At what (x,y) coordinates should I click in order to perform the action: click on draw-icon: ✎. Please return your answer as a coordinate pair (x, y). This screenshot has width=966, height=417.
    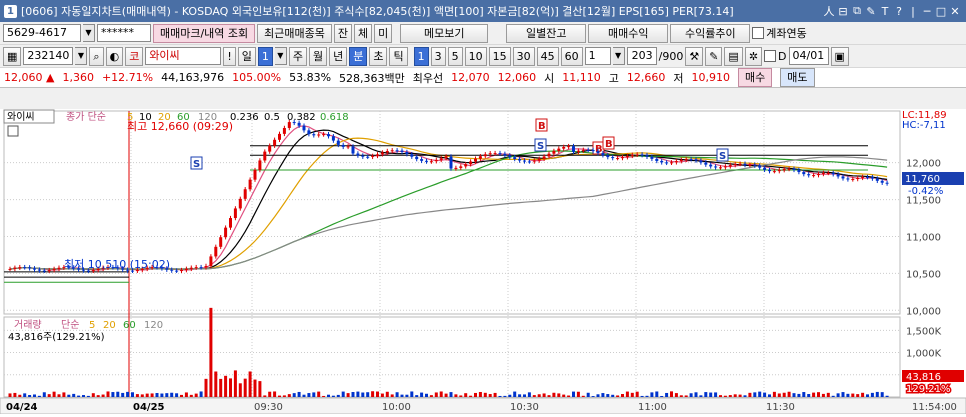
    Looking at the image, I should click on (713, 56).